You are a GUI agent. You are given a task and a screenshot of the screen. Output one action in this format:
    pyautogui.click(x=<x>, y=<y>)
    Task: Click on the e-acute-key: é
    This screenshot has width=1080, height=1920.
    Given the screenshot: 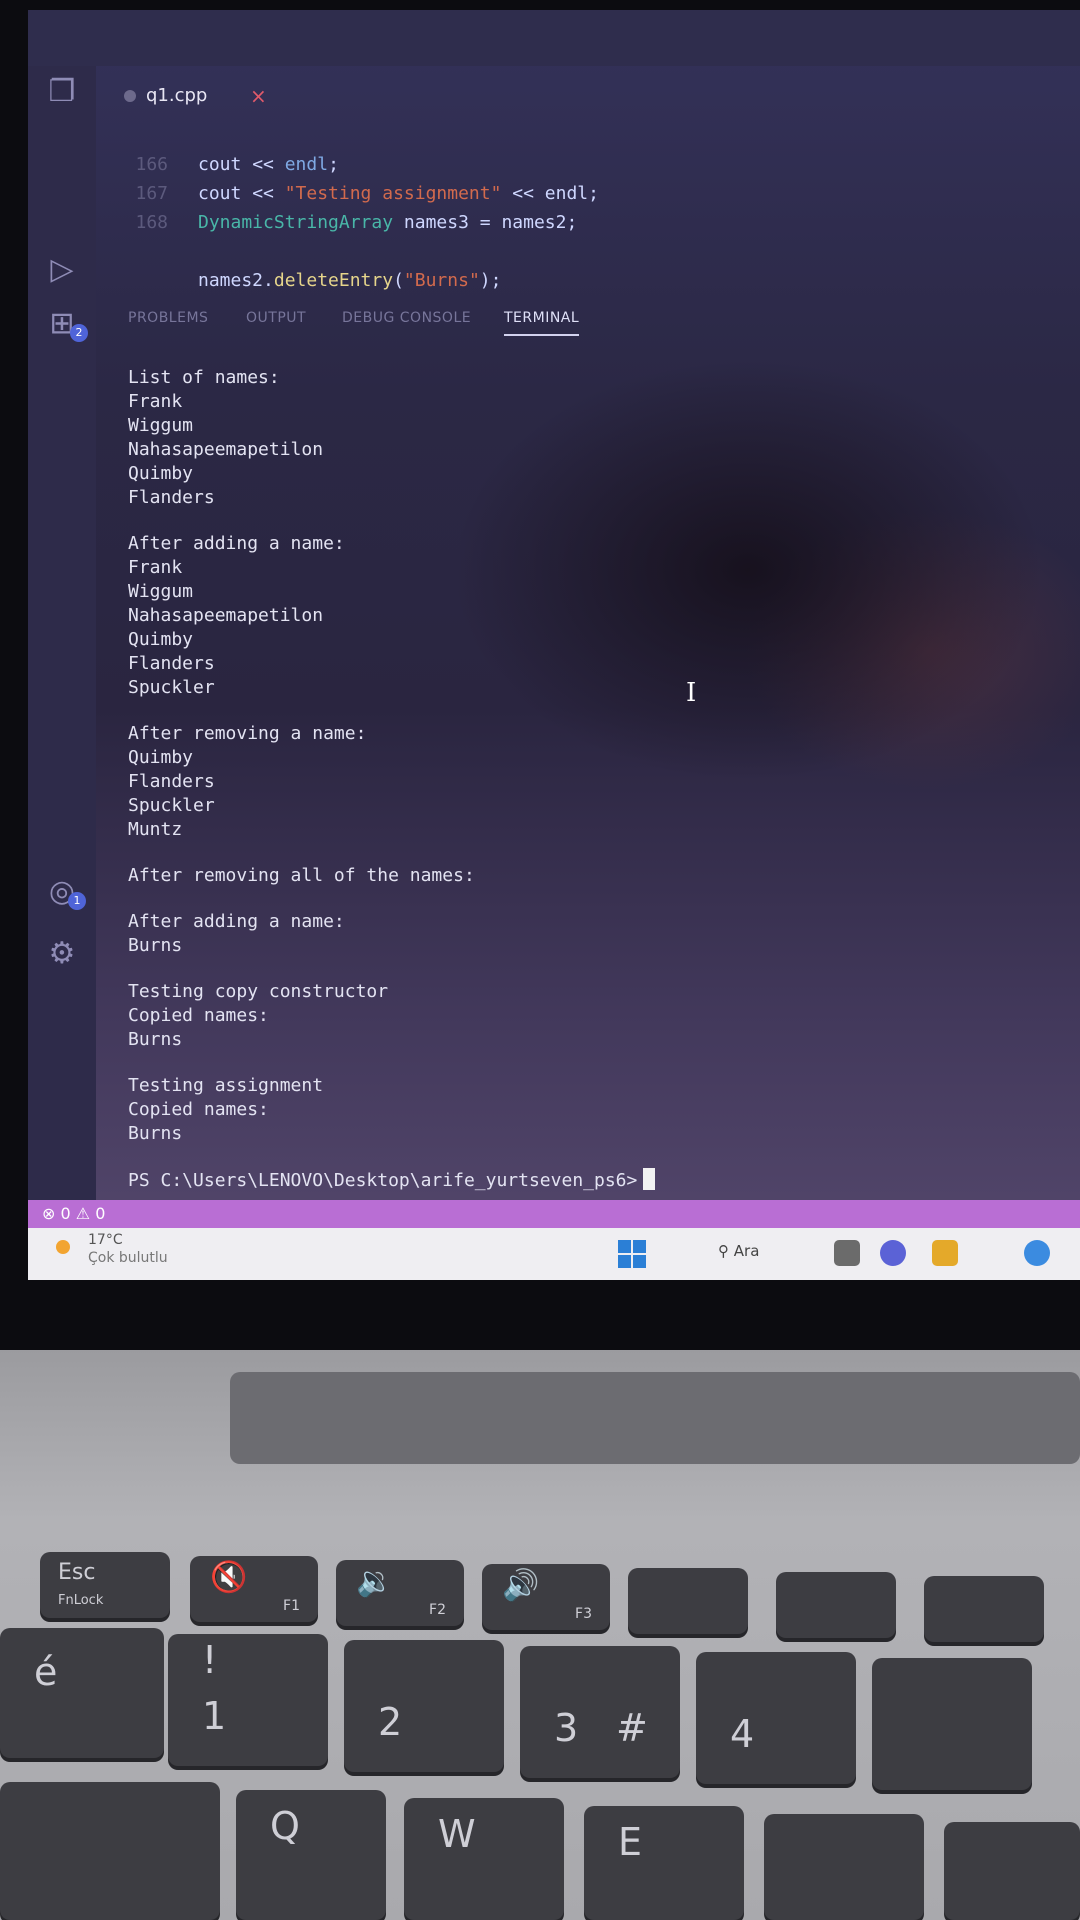 What is the action you would take?
    pyautogui.click(x=82, y=1693)
    